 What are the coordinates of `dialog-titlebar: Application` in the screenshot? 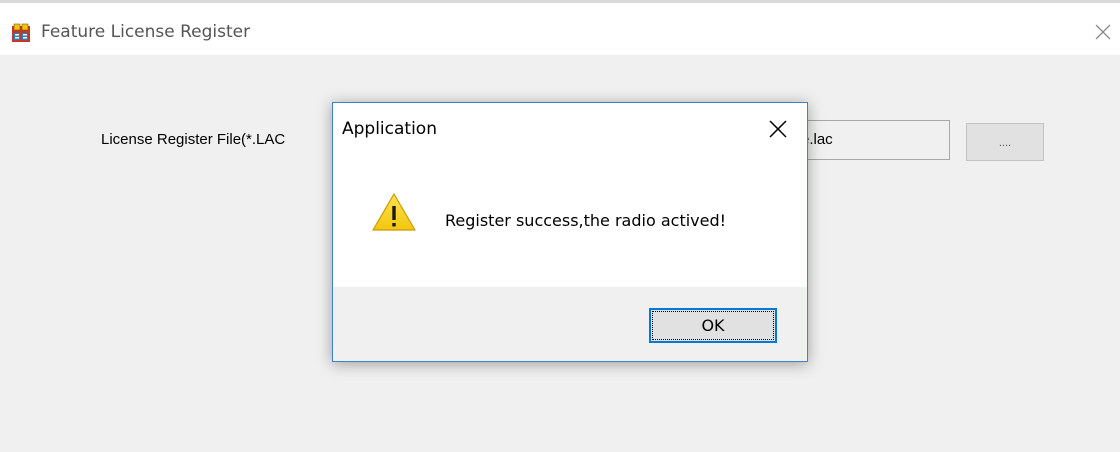 It's located at (570, 127).